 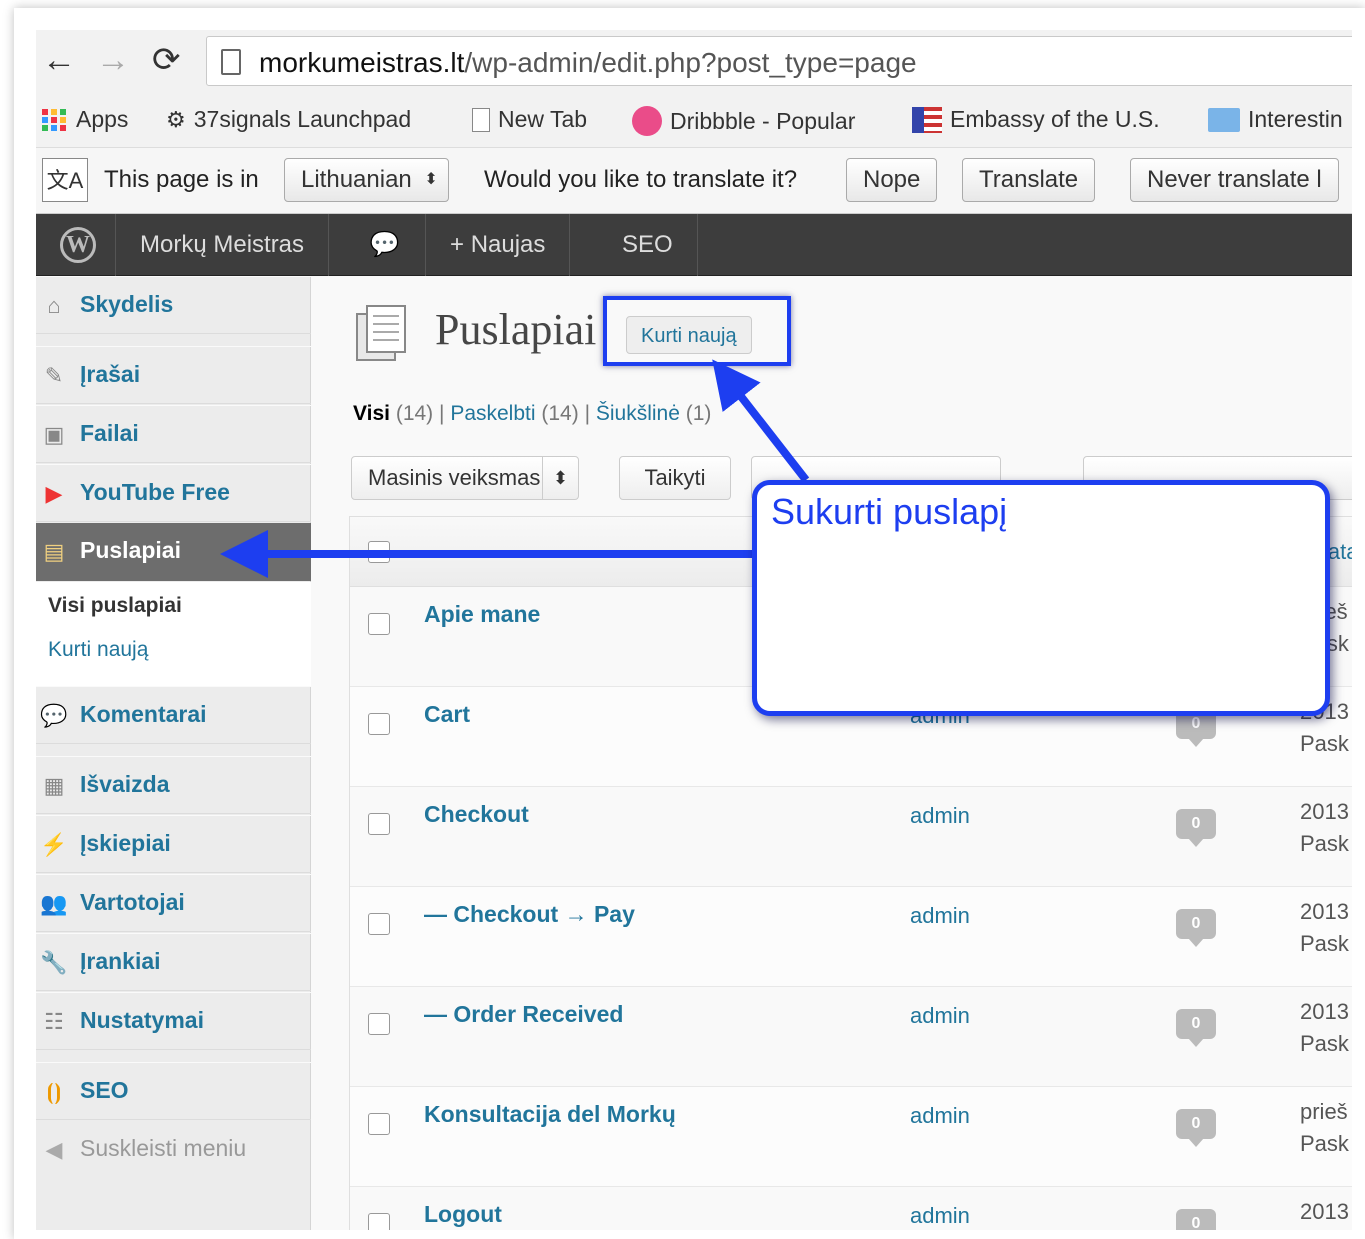 I want to click on flag-icon, so click(x=927, y=119).